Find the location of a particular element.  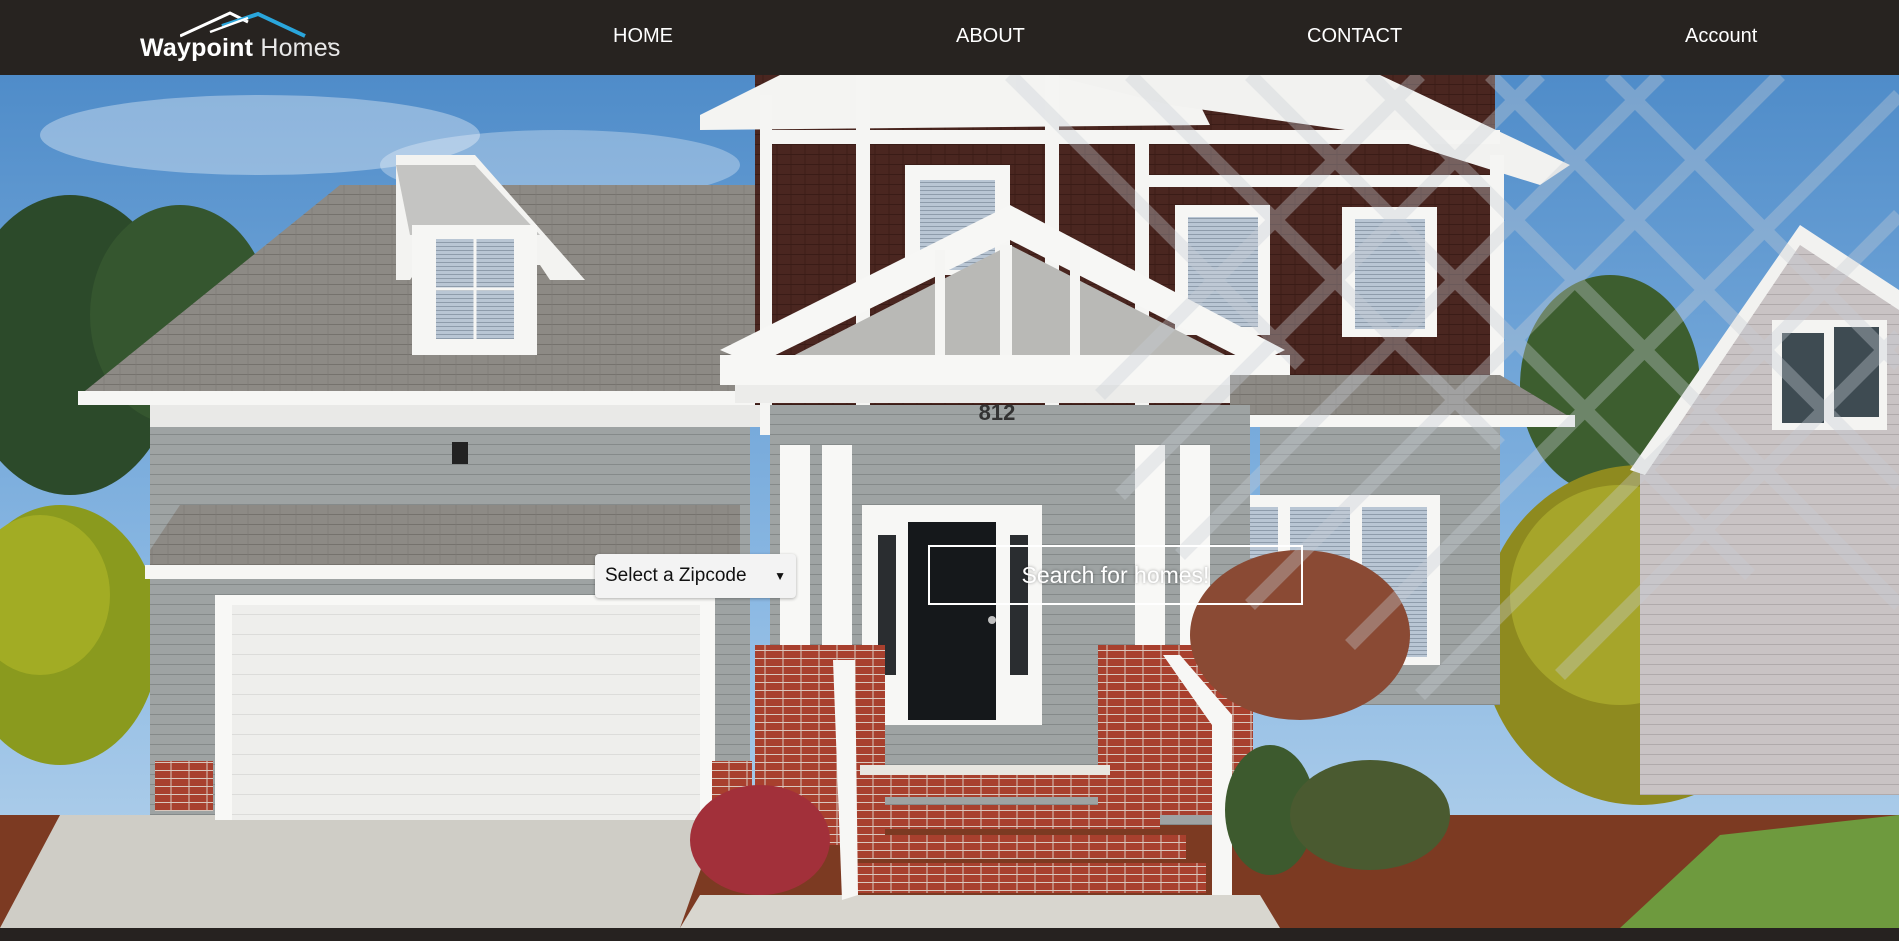

logo-text-part1: Waypoint is located at coordinates (197, 48).